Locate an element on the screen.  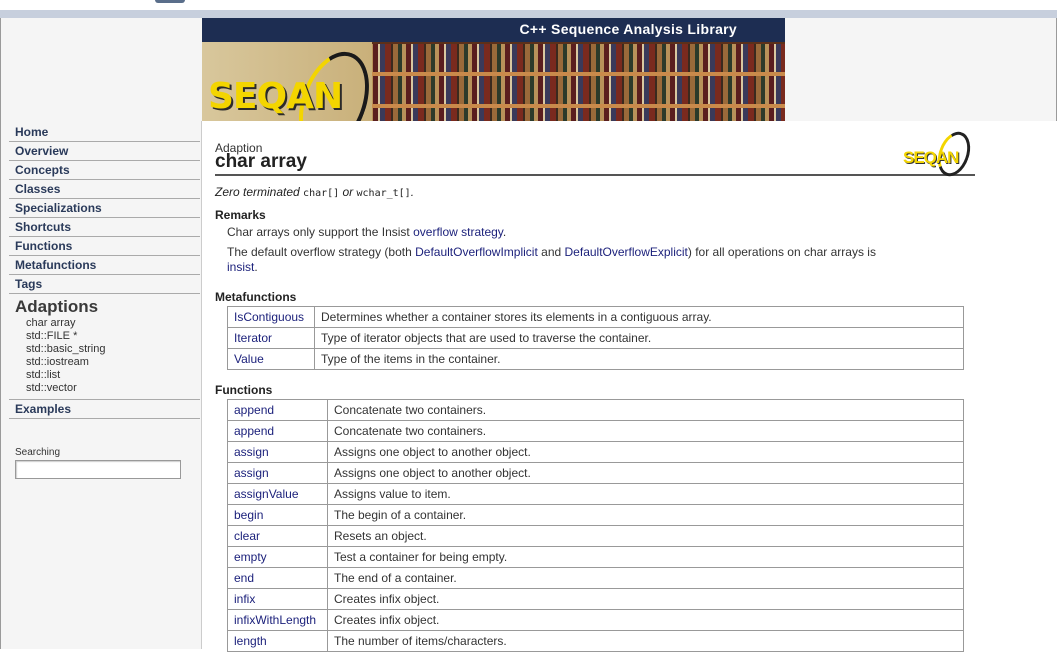
remarks-text: The default overflow strategy (both is located at coordinates (321, 252).